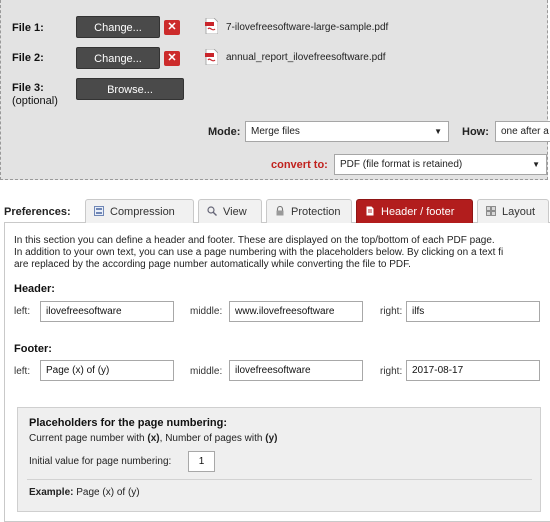 This screenshot has width=550, height=522. I want to click on header-middle-label: middle:, so click(206, 311).